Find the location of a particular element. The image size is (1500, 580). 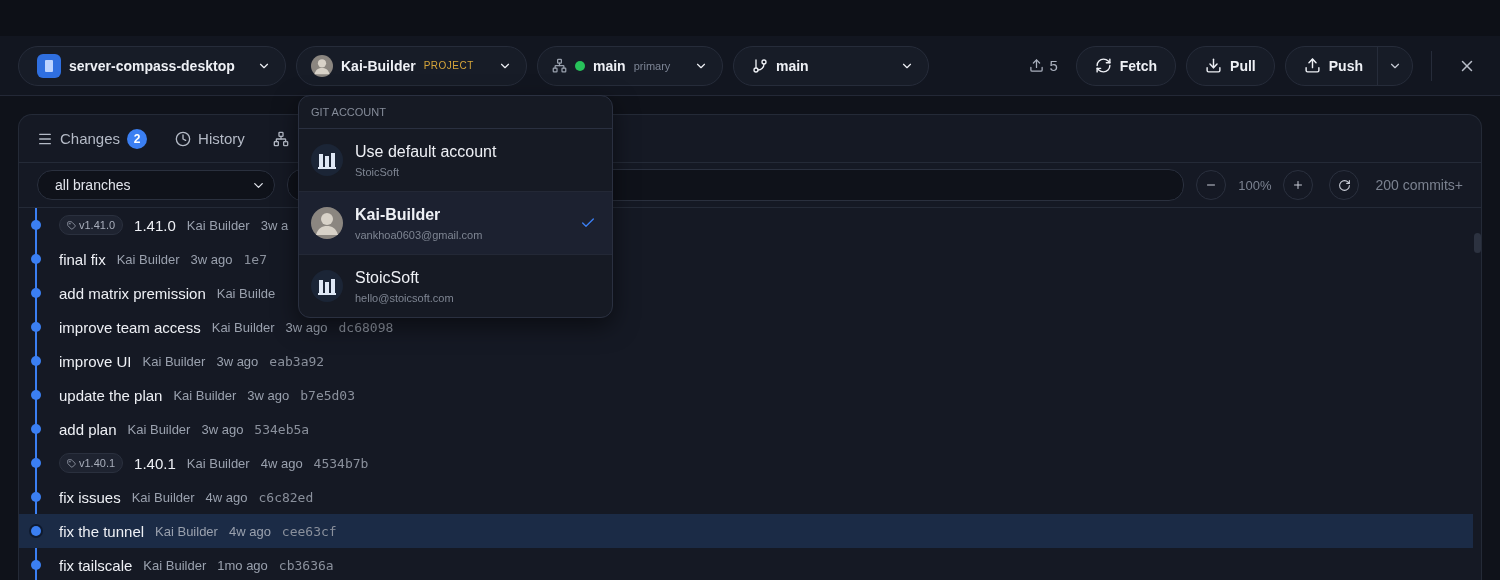

commit-message: improve UI is located at coordinates (95, 361).